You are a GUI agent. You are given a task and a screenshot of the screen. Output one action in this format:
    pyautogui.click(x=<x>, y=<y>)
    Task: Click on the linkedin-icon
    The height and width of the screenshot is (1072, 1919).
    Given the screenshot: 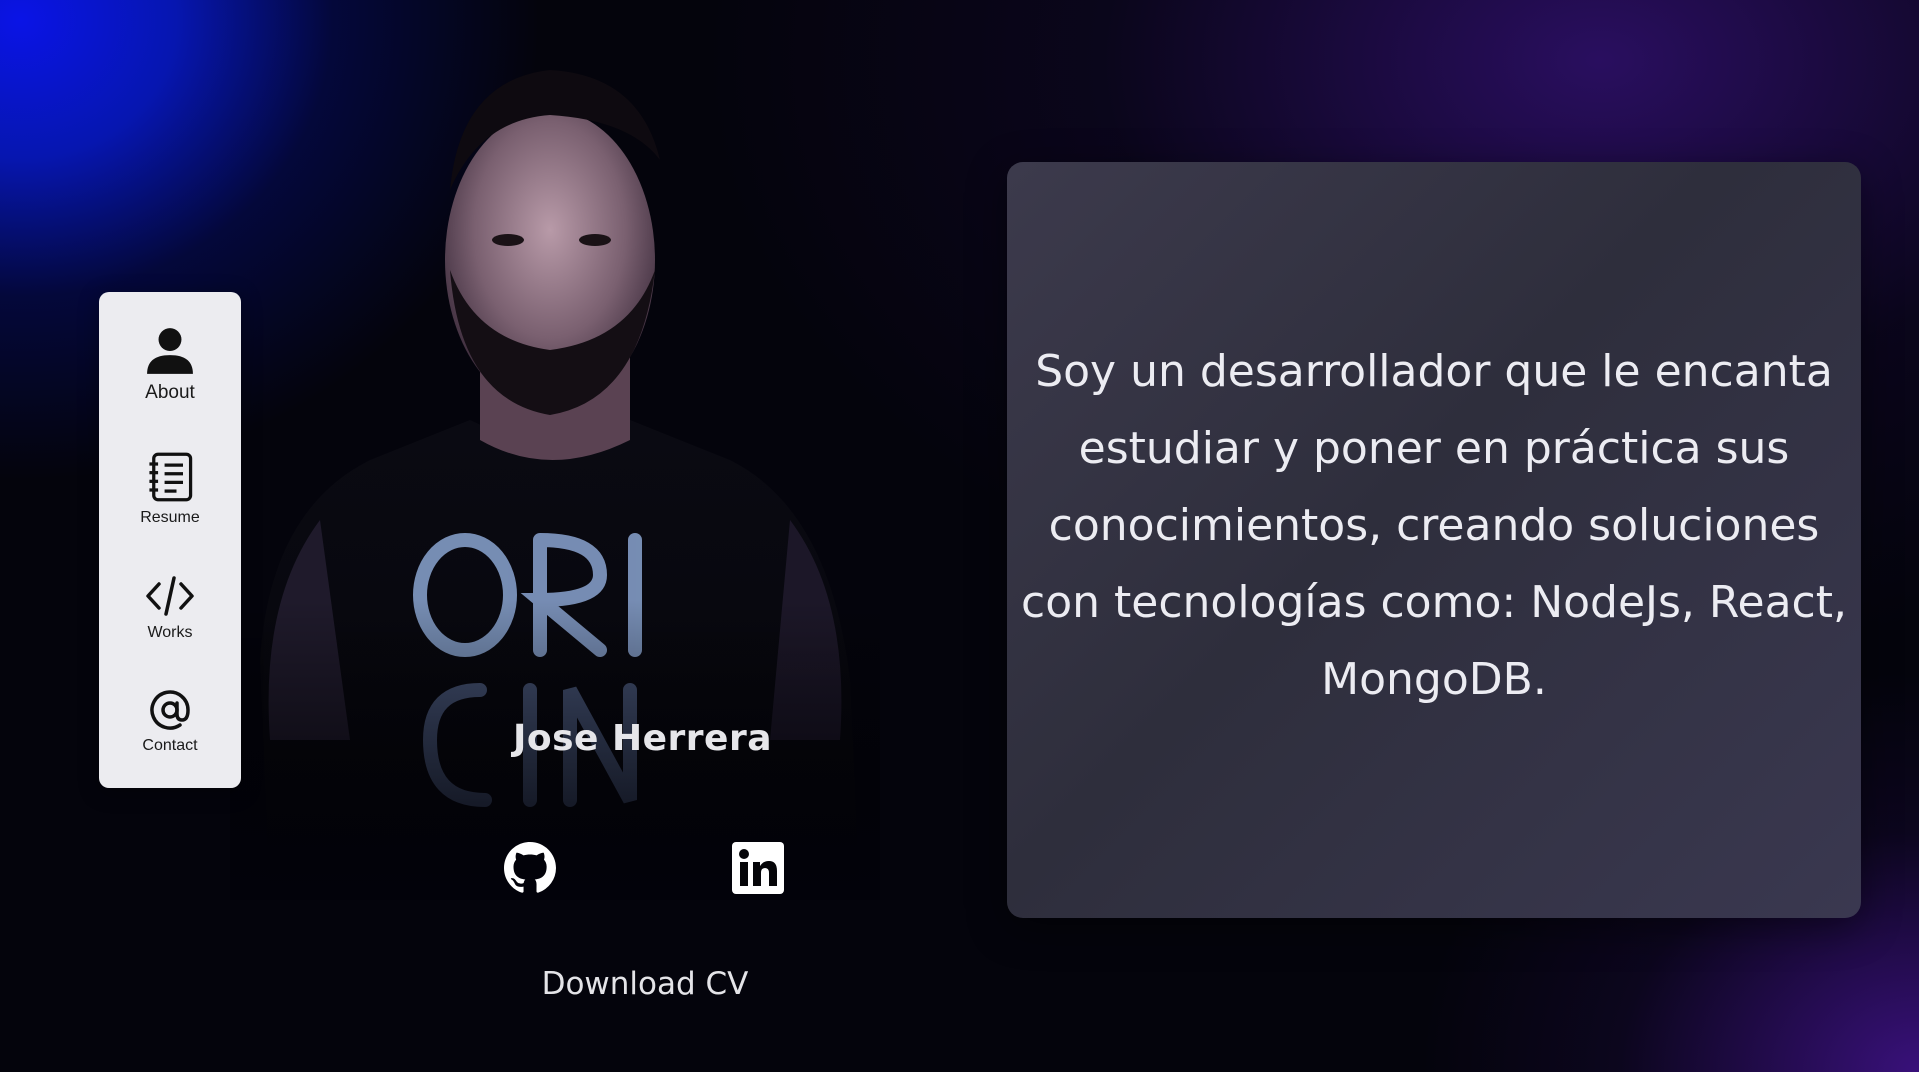 What is the action you would take?
    pyautogui.click(x=758, y=868)
    